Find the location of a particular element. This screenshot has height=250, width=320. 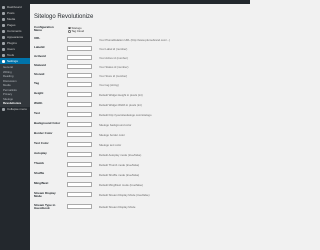

form-row: Tag Your tag (string) is located at coordinates (140, 86).